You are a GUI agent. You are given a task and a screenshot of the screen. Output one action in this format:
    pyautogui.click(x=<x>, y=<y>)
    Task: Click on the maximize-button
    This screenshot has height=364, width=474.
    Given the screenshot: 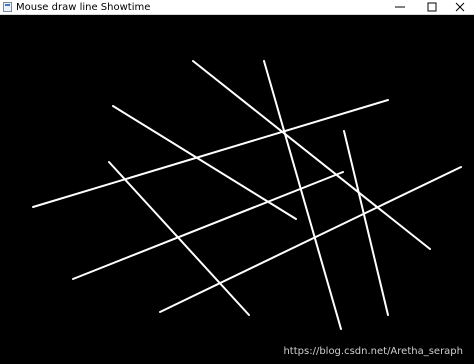 What is the action you would take?
    pyautogui.click(x=432, y=7)
    